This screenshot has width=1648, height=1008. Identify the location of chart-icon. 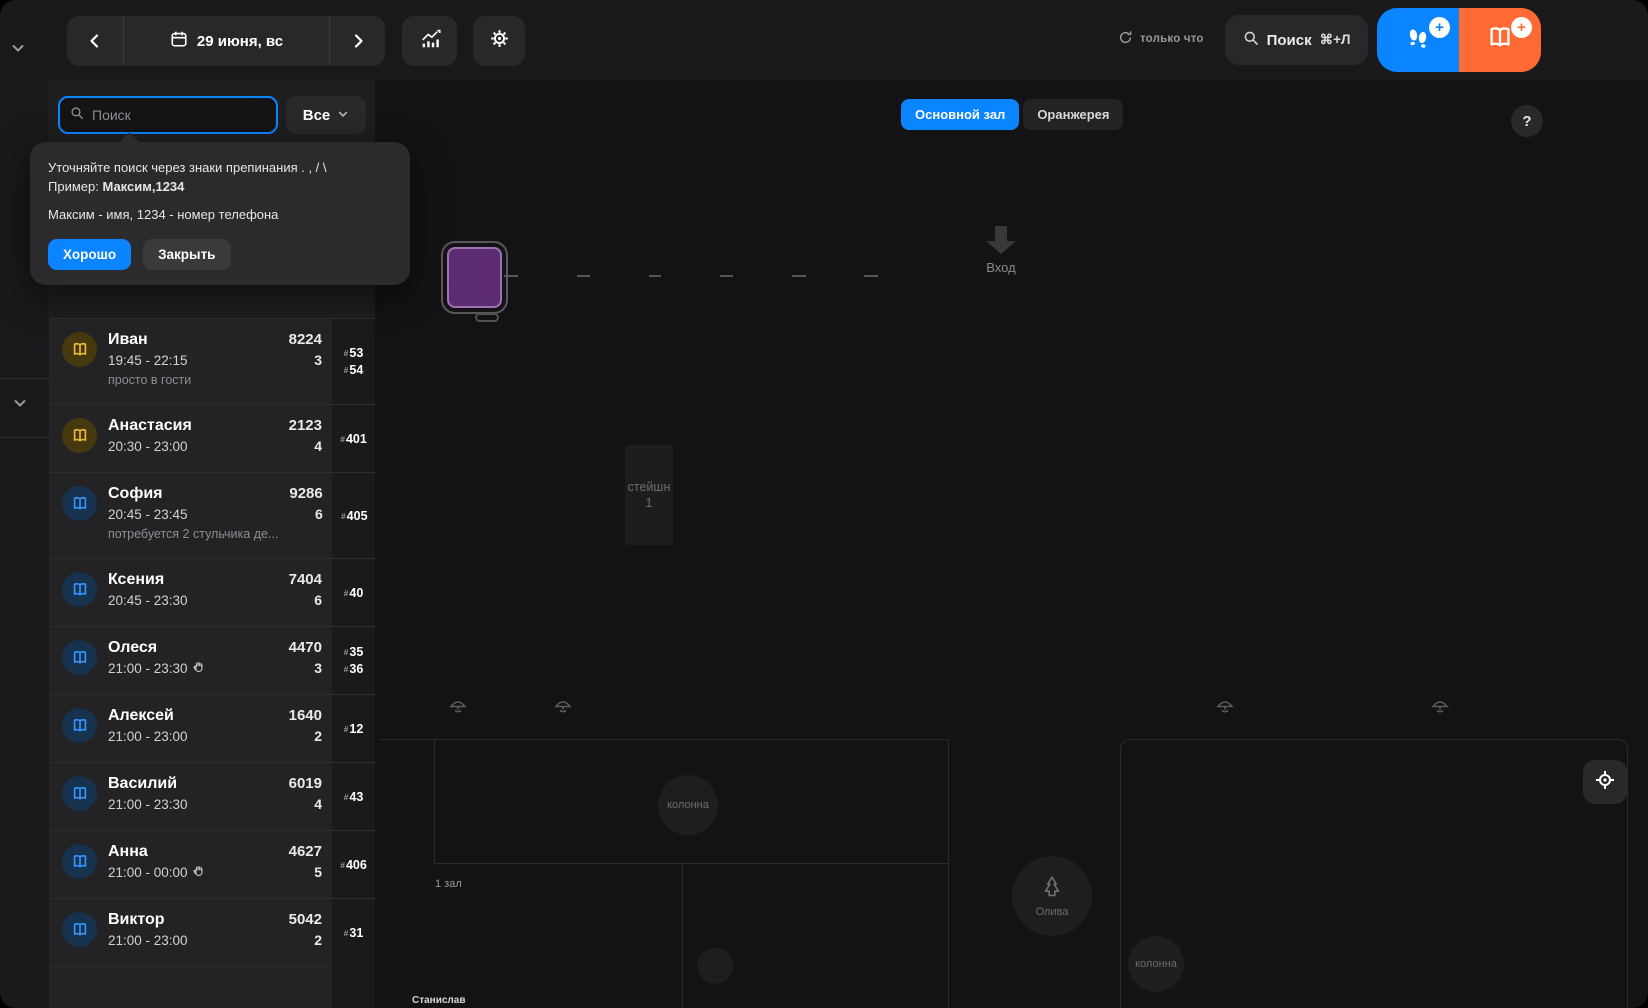
(430, 41).